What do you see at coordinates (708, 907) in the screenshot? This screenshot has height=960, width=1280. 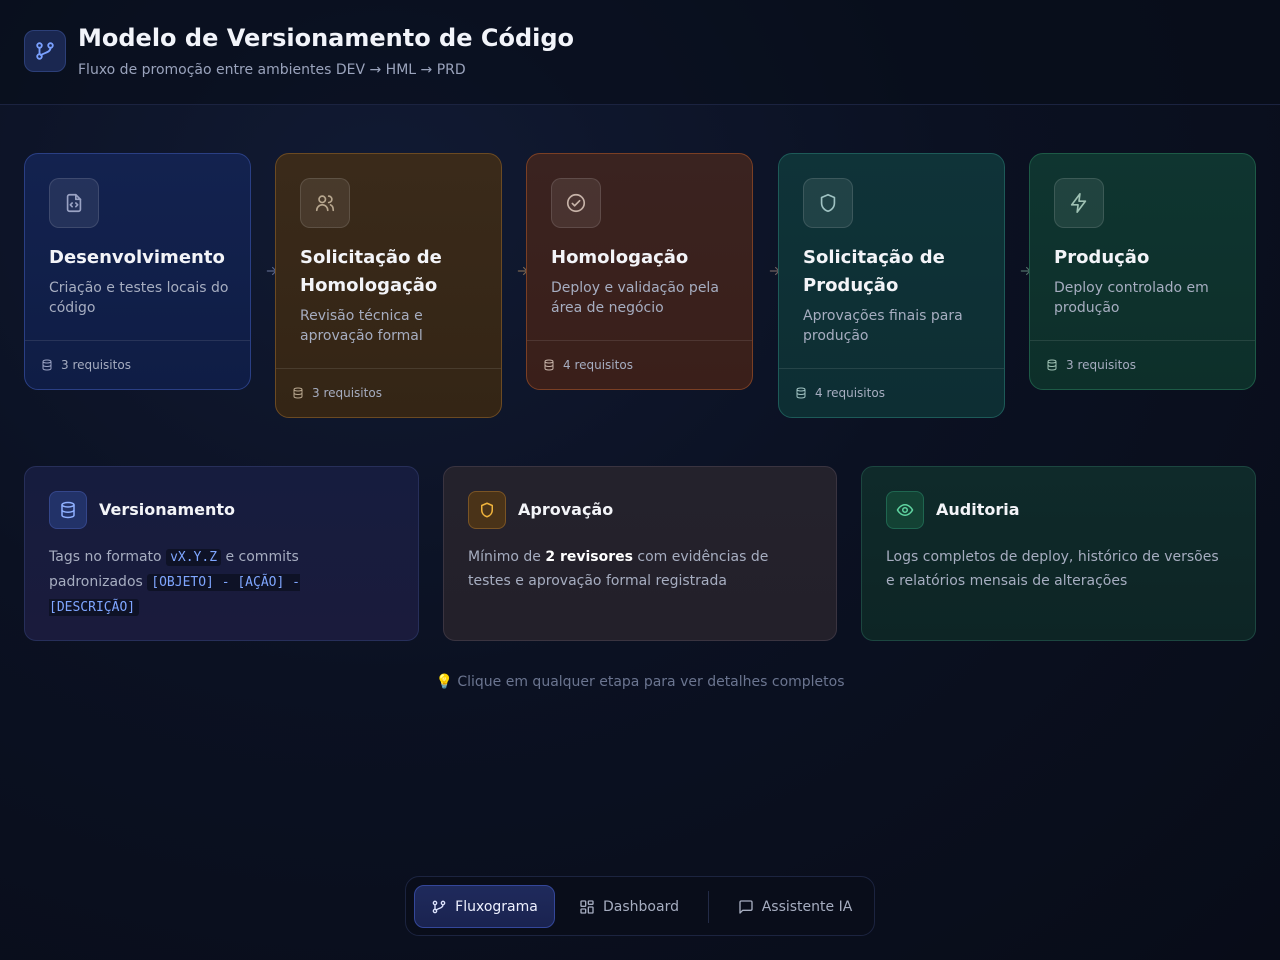 I see `nav-divider` at bounding box center [708, 907].